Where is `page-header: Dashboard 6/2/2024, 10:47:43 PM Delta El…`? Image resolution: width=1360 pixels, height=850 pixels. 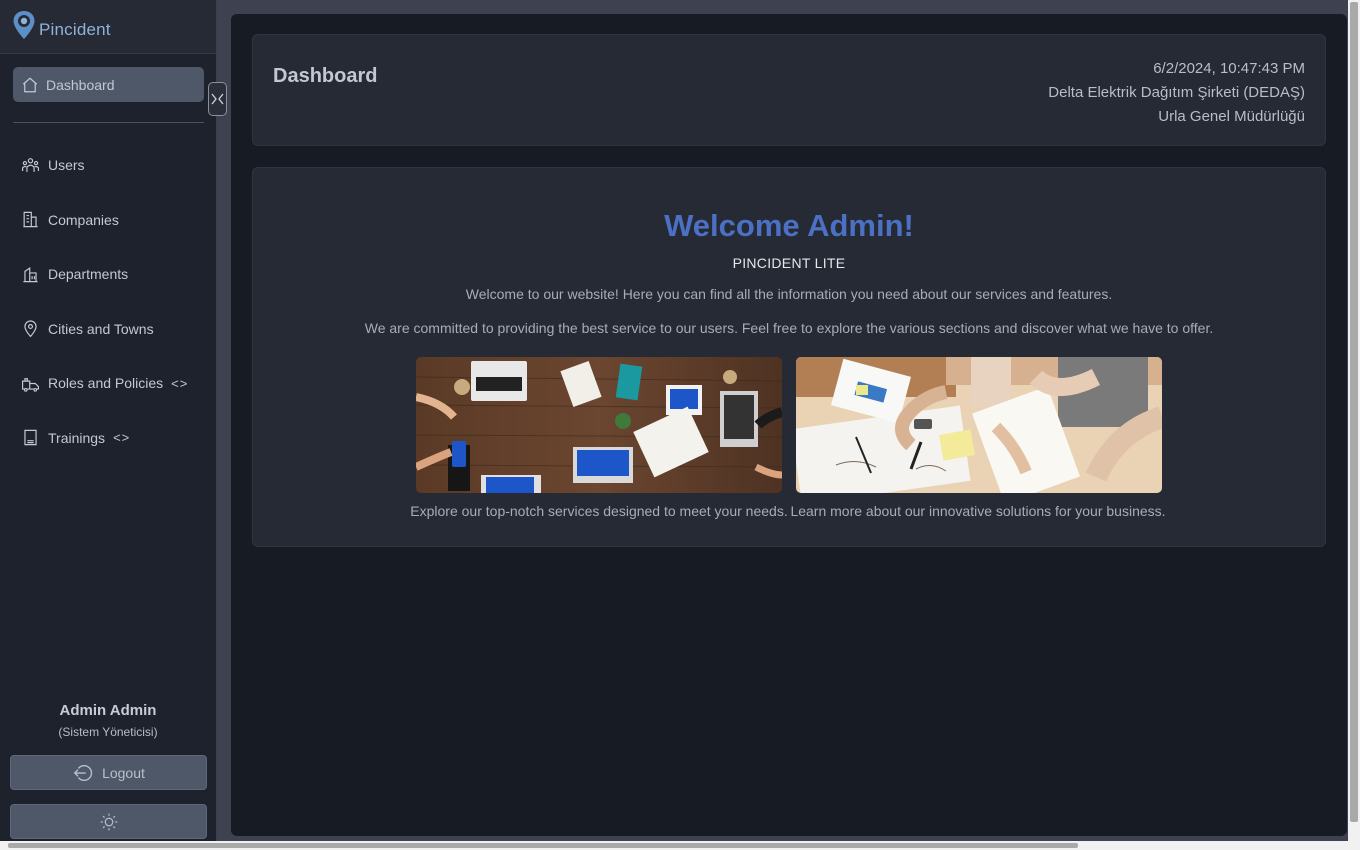 page-header: Dashboard 6/2/2024, 10:47:43 PM Delta El… is located at coordinates (789, 90).